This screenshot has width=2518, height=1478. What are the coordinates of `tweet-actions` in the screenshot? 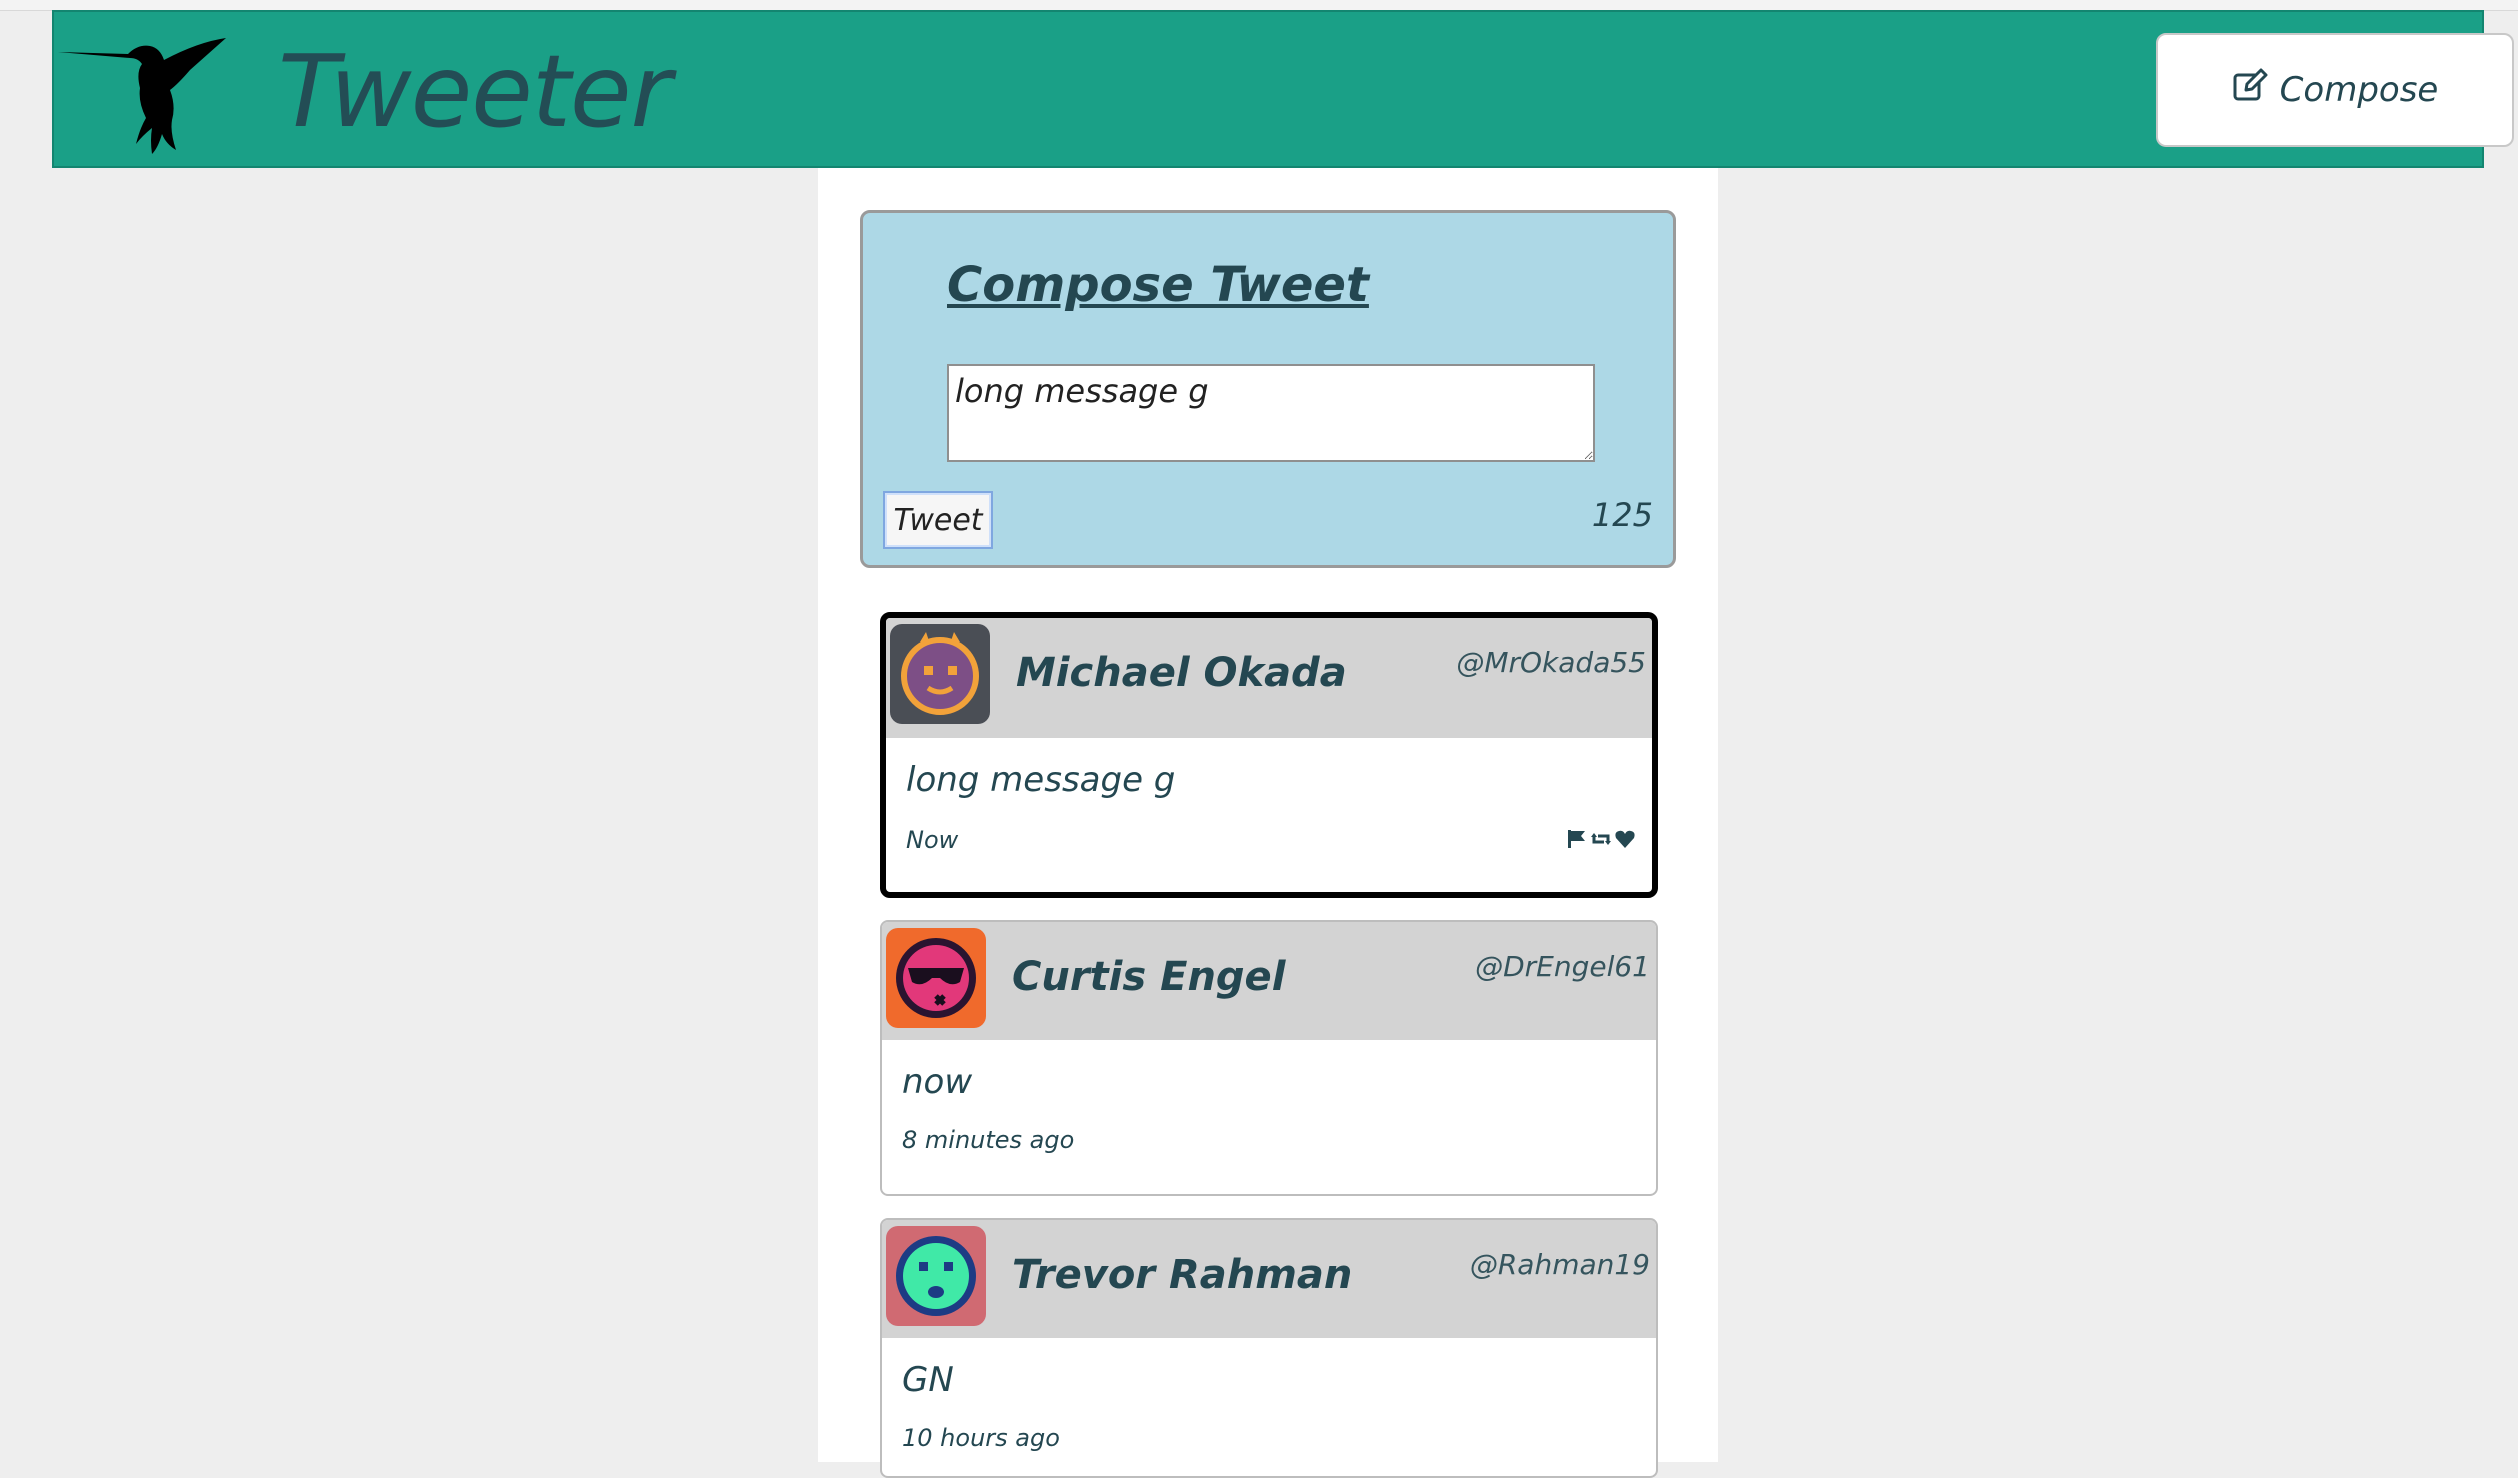 It's located at (1601, 839).